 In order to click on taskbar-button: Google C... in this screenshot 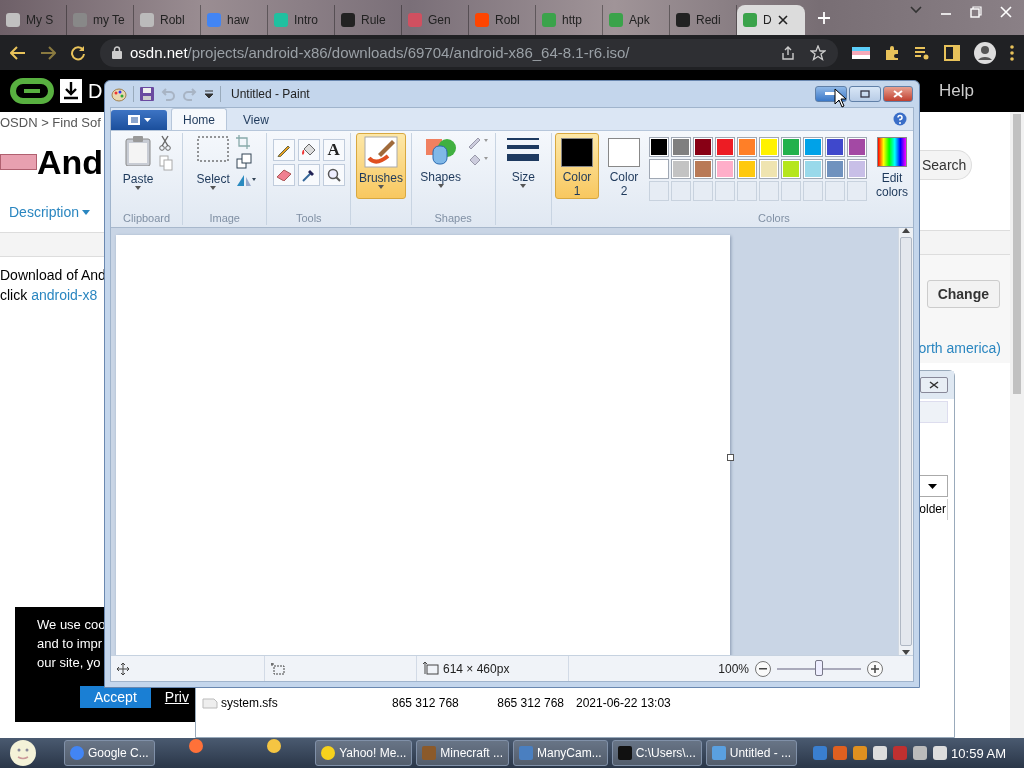, I will do `click(109, 753)`.